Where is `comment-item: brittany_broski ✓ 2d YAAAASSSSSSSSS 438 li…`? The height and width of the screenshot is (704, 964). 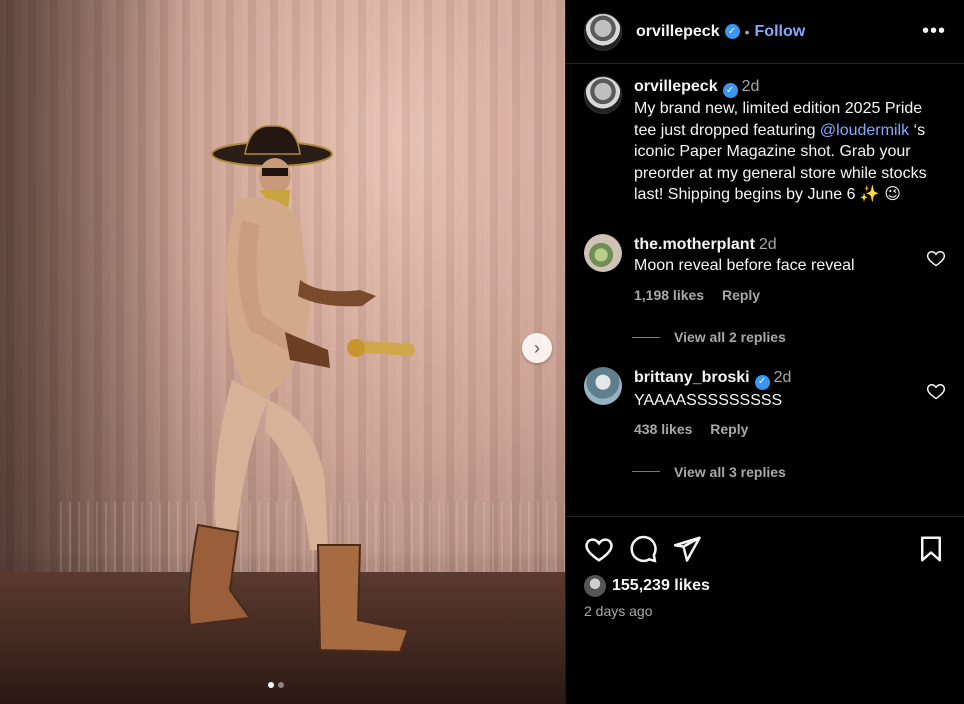
comment-item: brittany_broski ✓ 2d YAAAASSSSSSSSS 438 li… is located at coordinates (765, 423).